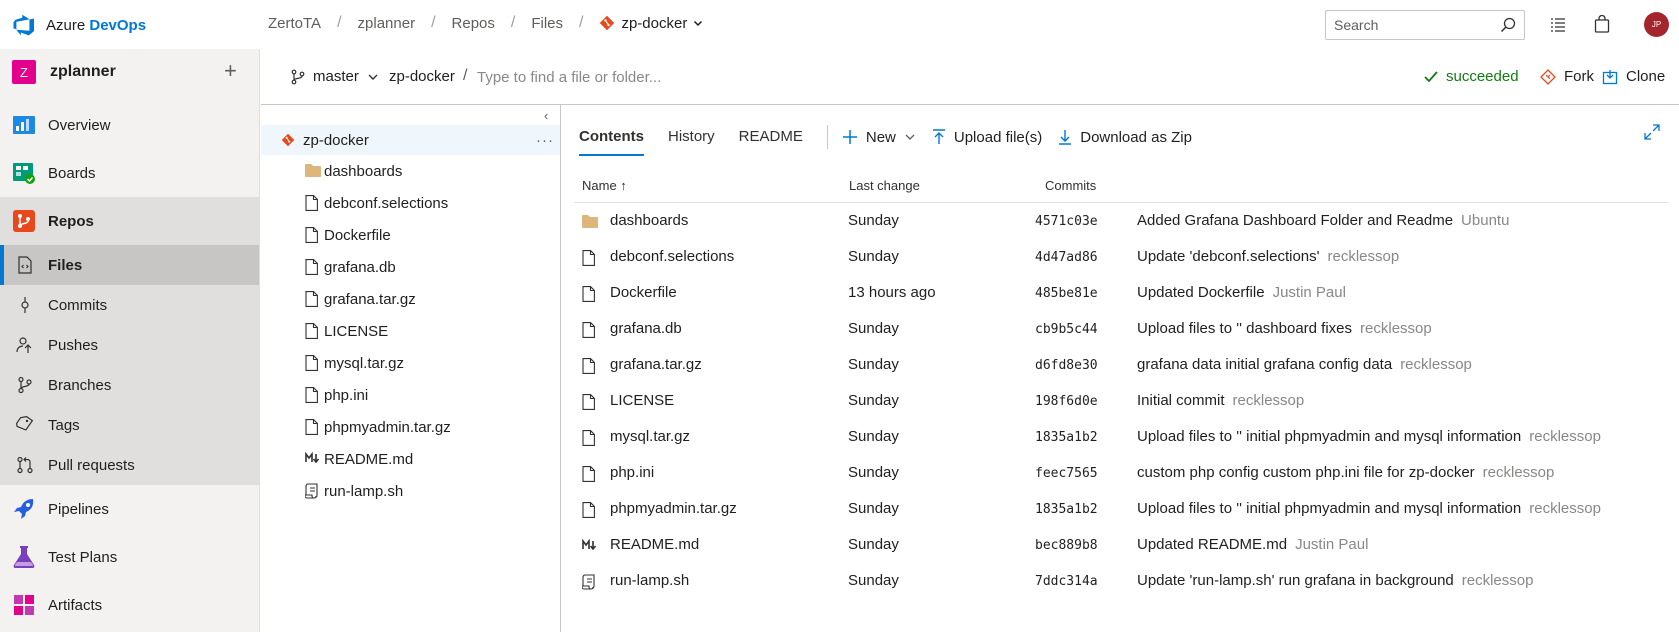 The image size is (1679, 632). Describe the element at coordinates (129, 557) in the screenshot. I see `sidebar-item-test-plans: Test Plans` at that location.